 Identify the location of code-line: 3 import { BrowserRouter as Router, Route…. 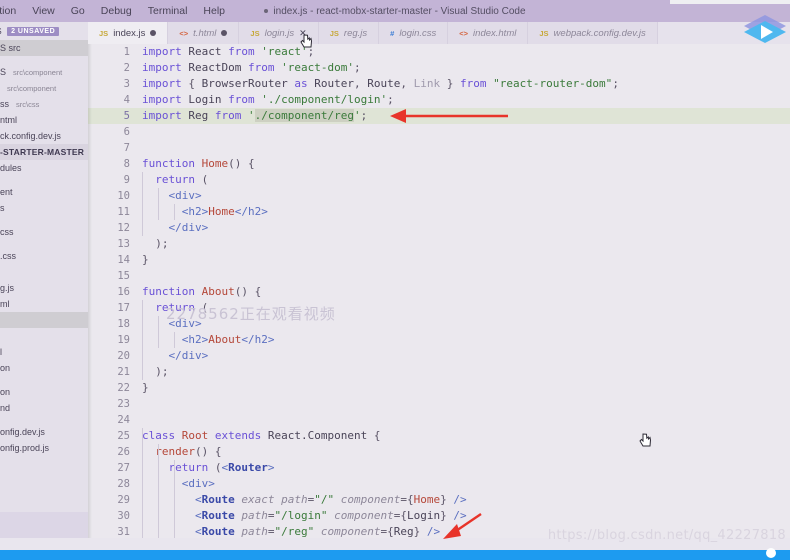
(439, 84).